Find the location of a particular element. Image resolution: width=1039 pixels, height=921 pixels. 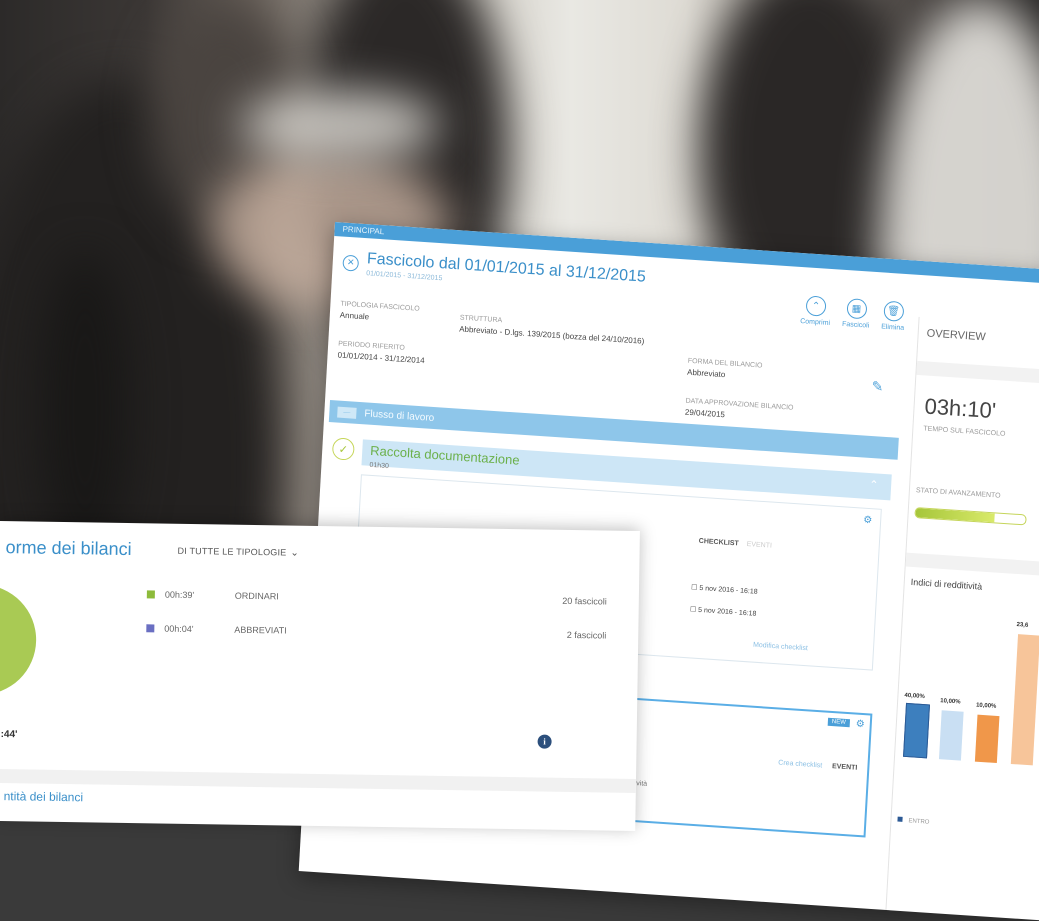

card-tabs: CHECKLIST EVENTI is located at coordinates (736, 544).